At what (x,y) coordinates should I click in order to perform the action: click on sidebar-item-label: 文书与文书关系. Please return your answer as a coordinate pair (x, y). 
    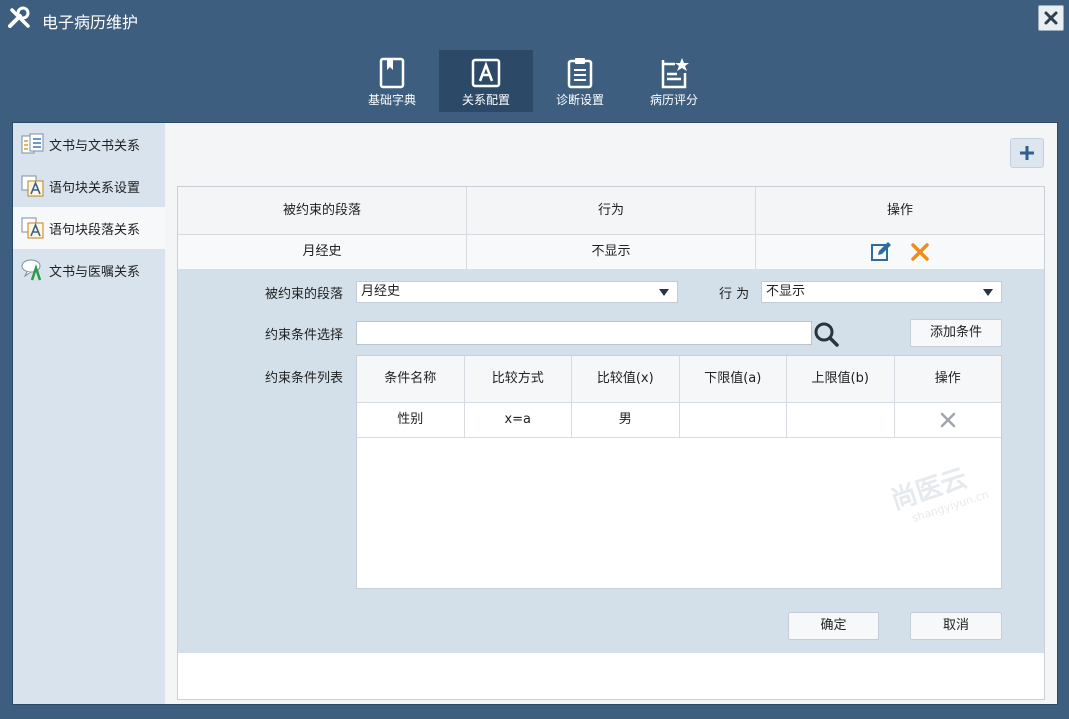
    Looking at the image, I should click on (95, 146).